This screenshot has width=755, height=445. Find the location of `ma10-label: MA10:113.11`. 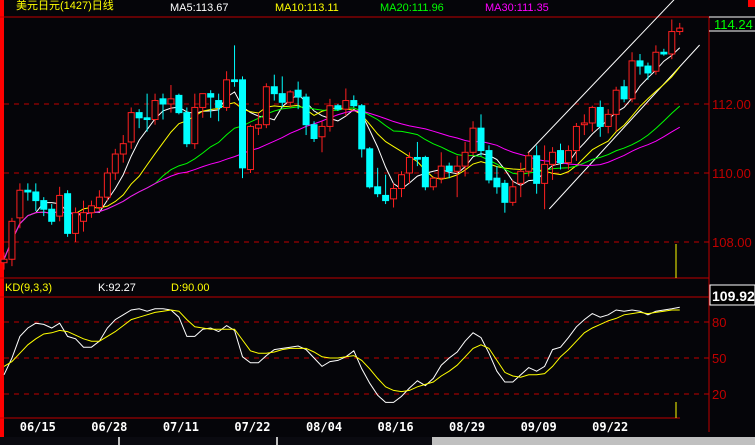

ma10-label: MA10:113.11 is located at coordinates (307, 8).